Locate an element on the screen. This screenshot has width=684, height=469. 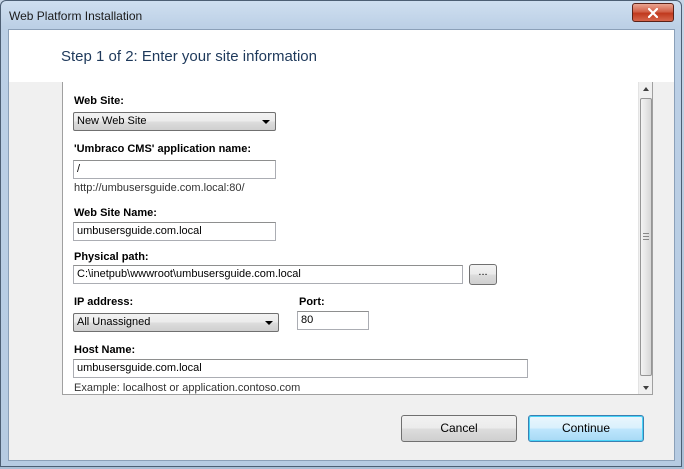
vertical-scrollbar is located at coordinates (645, 238).